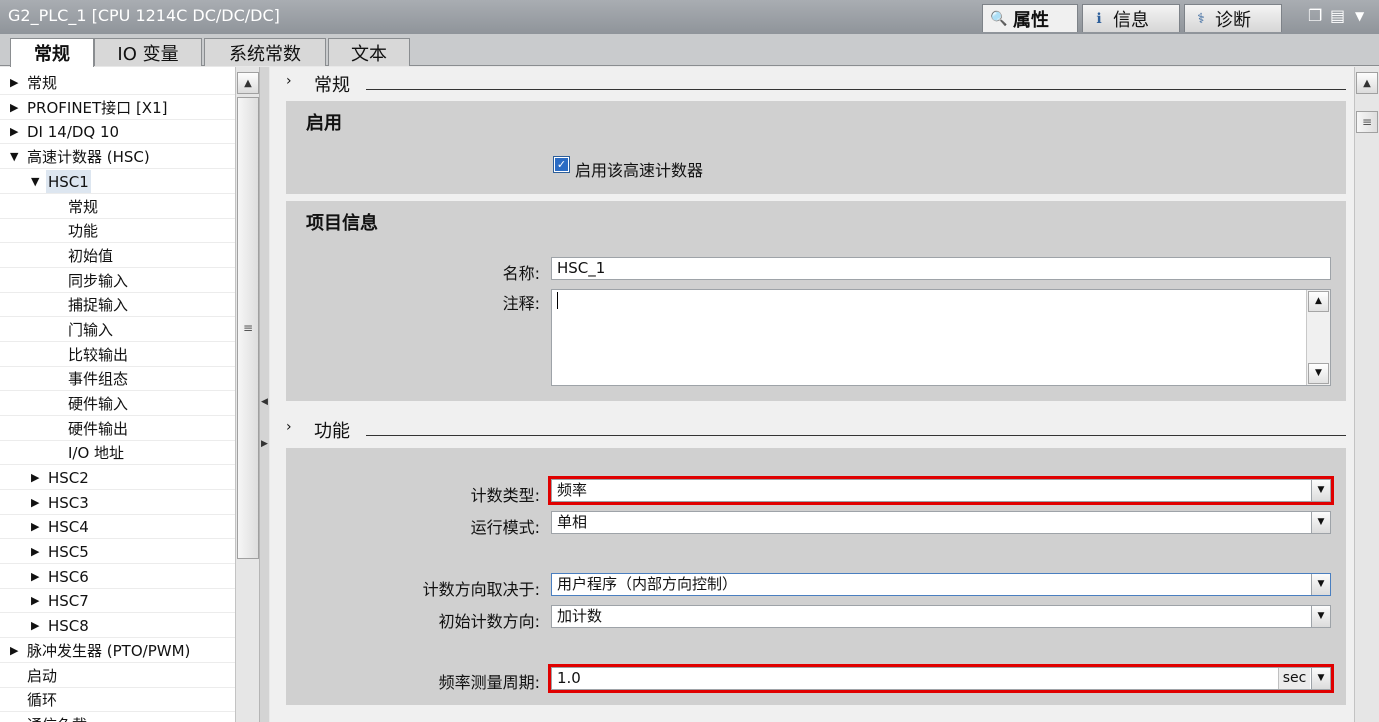 Image resolution: width=1379 pixels, height=722 pixels. Describe the element at coordinates (118, 700) in the screenshot. I see `tree-item-cycle: 循环` at that location.